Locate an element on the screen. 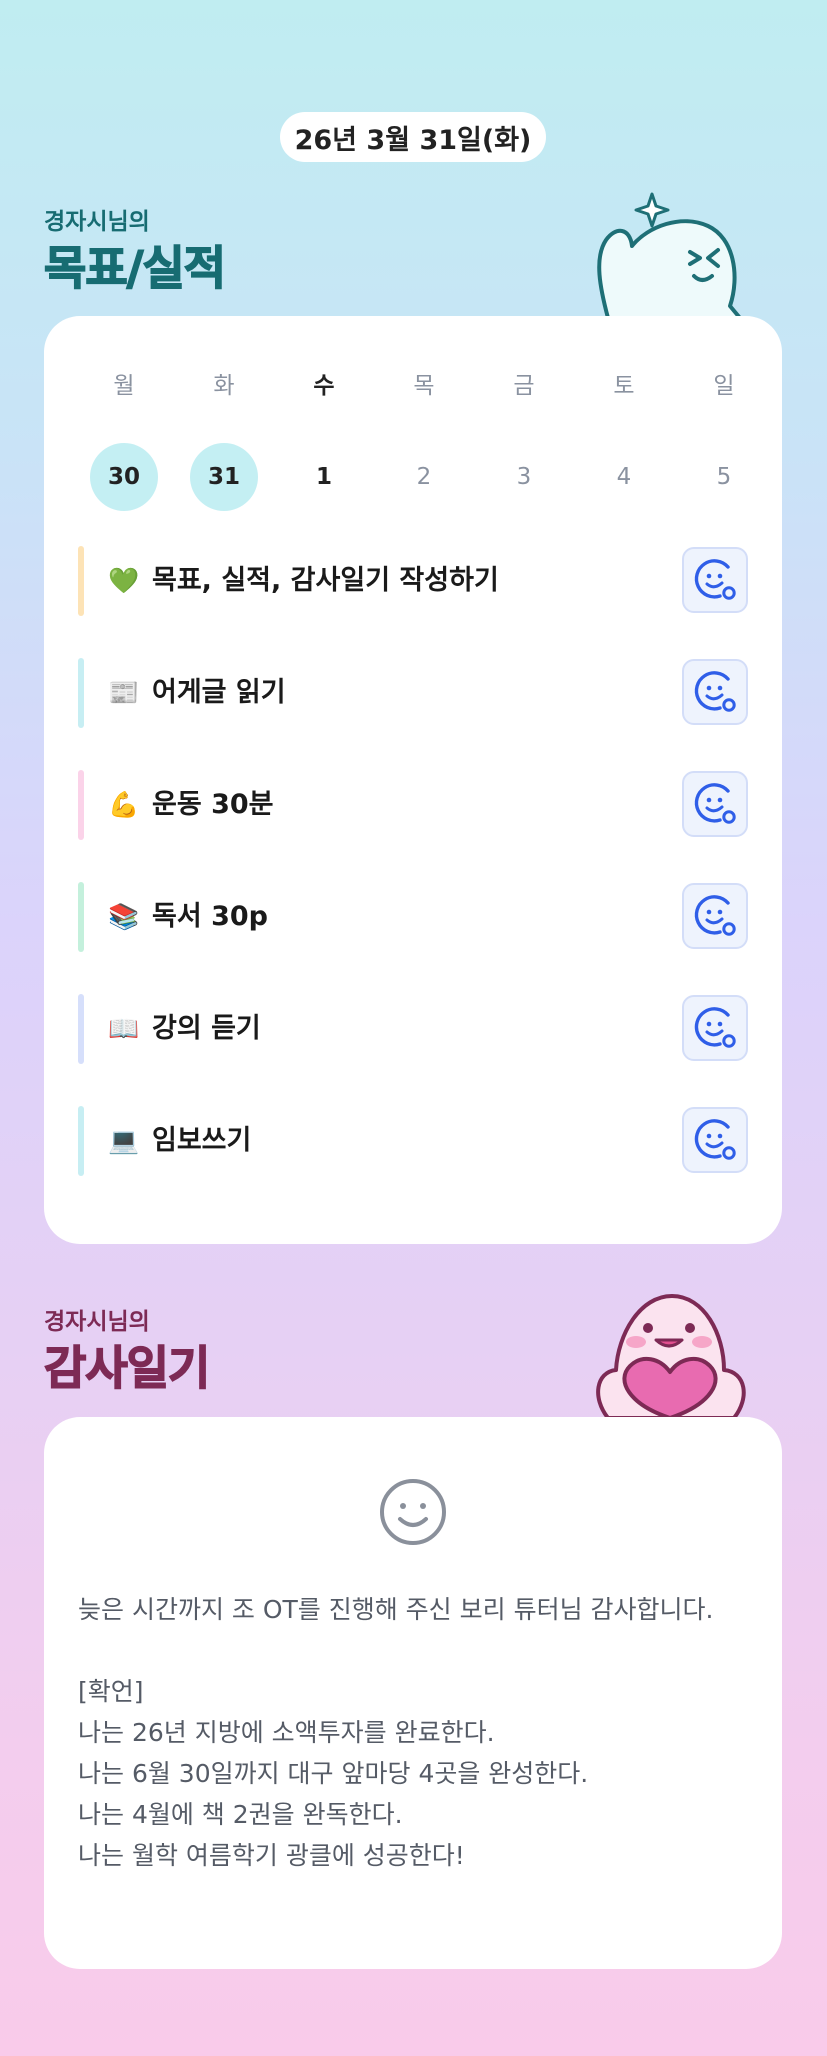 The image size is (827, 2056). goal-item: 💚 목표, 실적, 감사일기 작성하기 is located at coordinates (413, 581).